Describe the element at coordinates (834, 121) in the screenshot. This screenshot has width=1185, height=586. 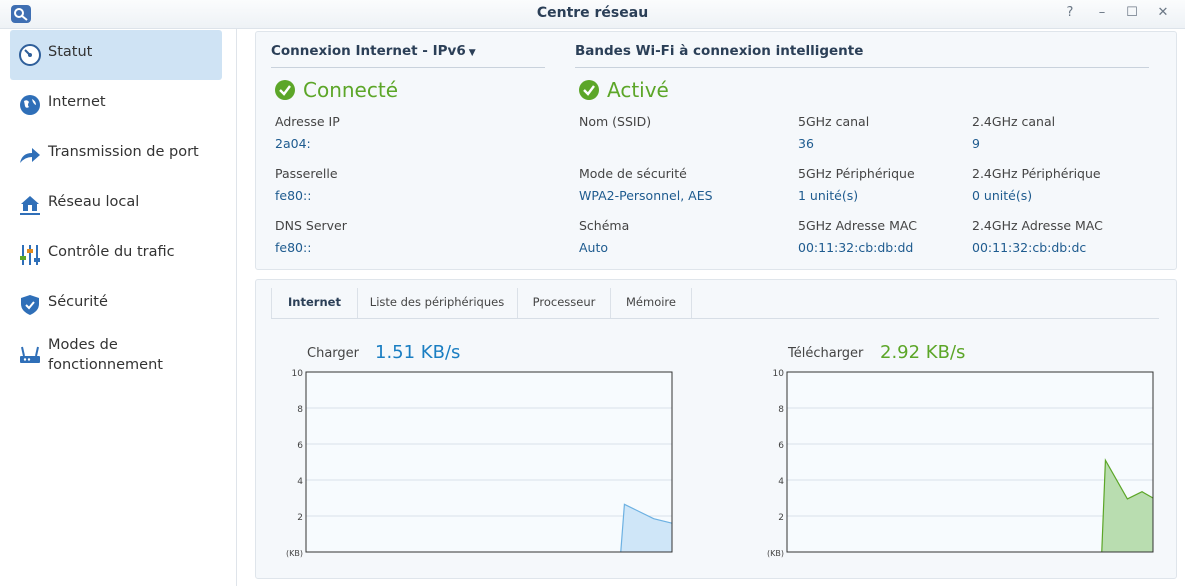
I see `channel-5ghz-label: 5GHz canal` at that location.